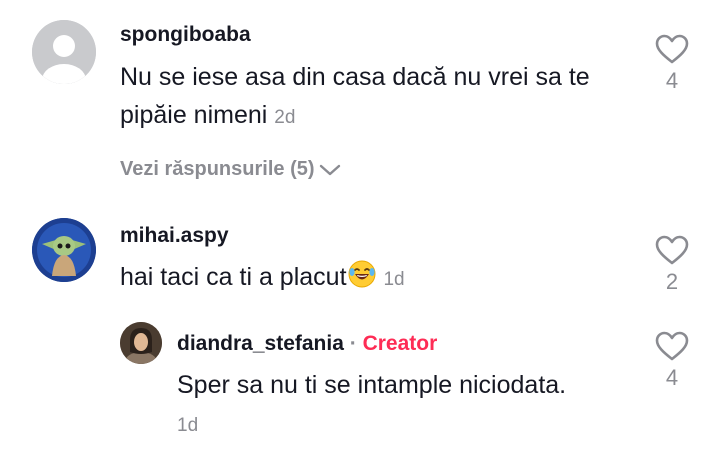 The width and height of the screenshot is (720, 451). Describe the element at coordinates (260, 343) in the screenshot. I see `reply-username: diandra_stefania` at that location.